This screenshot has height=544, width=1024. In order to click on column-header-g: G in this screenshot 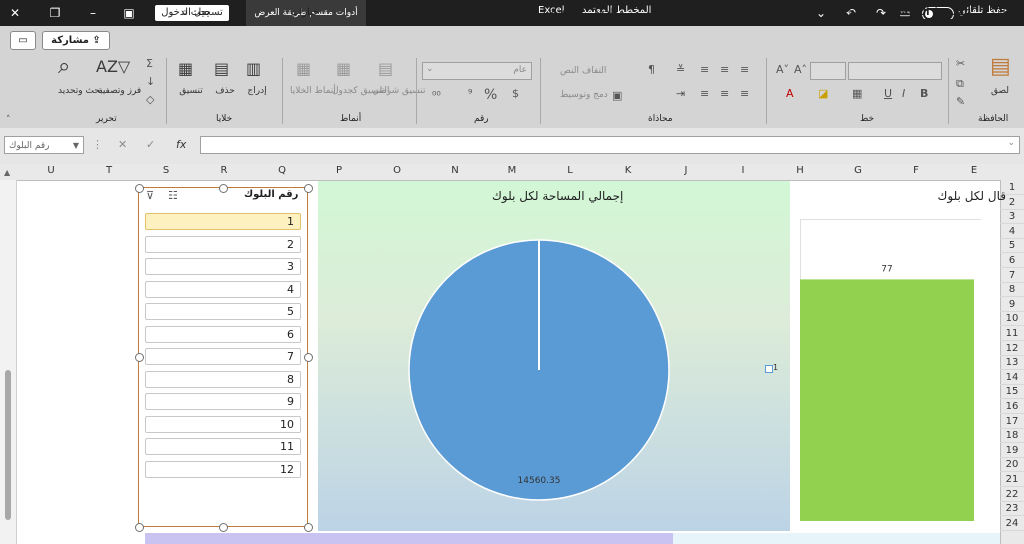, I will do `click(858, 170)`.